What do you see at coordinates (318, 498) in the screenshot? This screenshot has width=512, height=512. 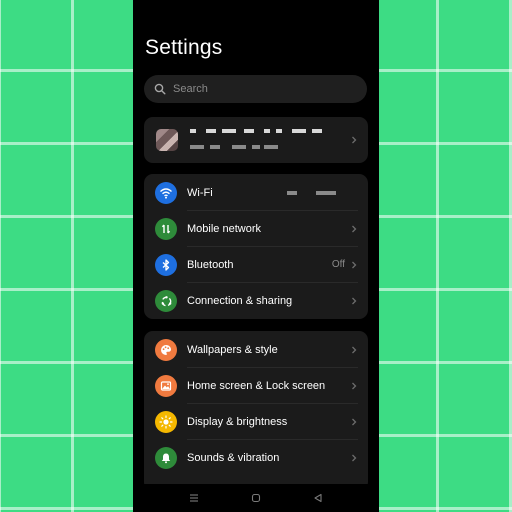 I see `back-icon` at bounding box center [318, 498].